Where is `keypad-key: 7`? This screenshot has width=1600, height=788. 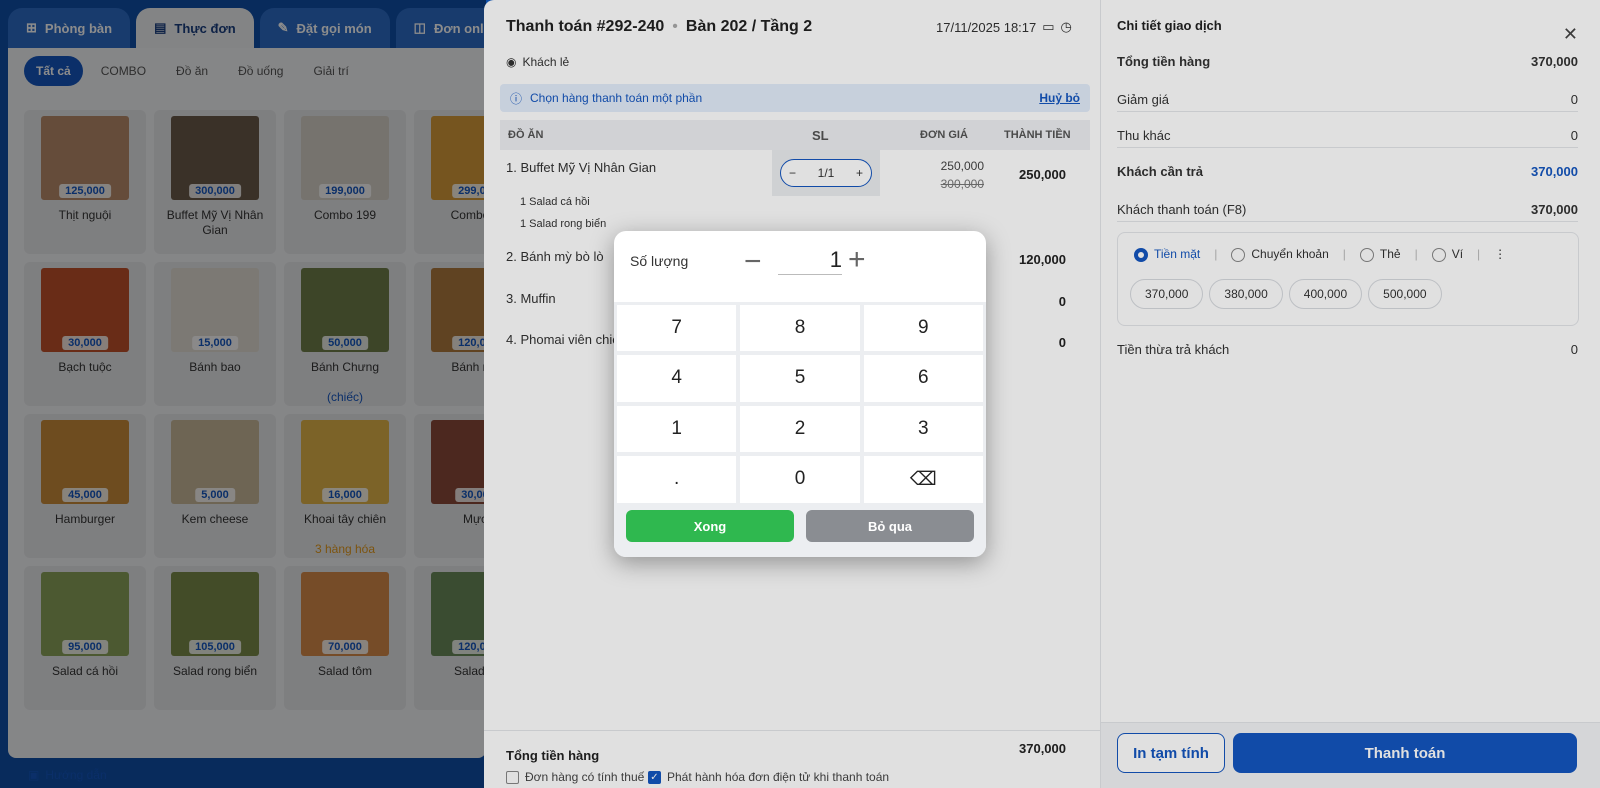 keypad-key: 7 is located at coordinates (677, 328).